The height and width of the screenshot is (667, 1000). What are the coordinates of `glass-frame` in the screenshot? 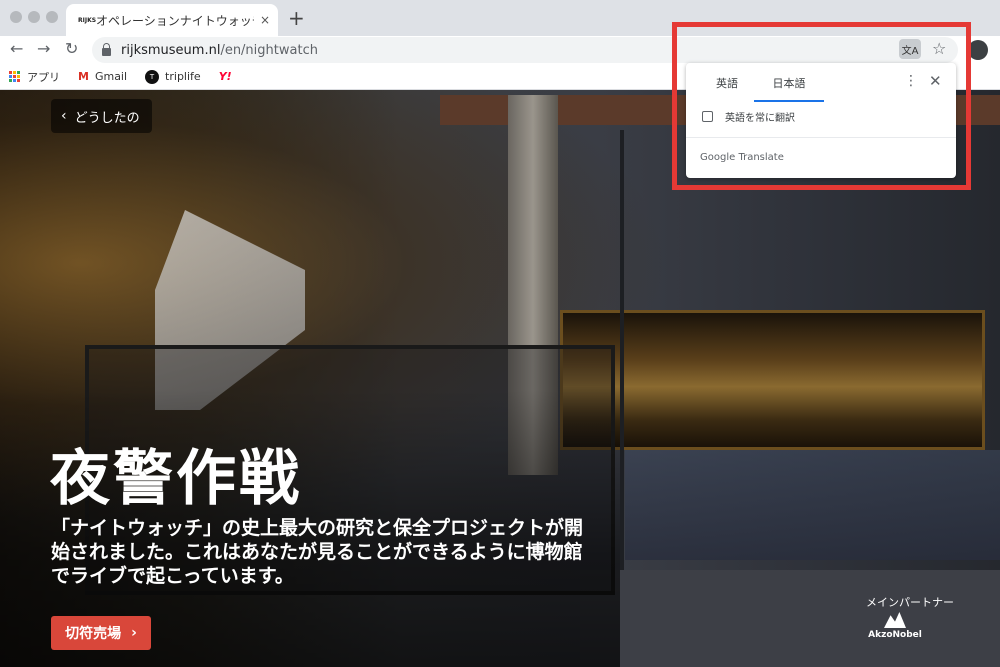 It's located at (622, 350).